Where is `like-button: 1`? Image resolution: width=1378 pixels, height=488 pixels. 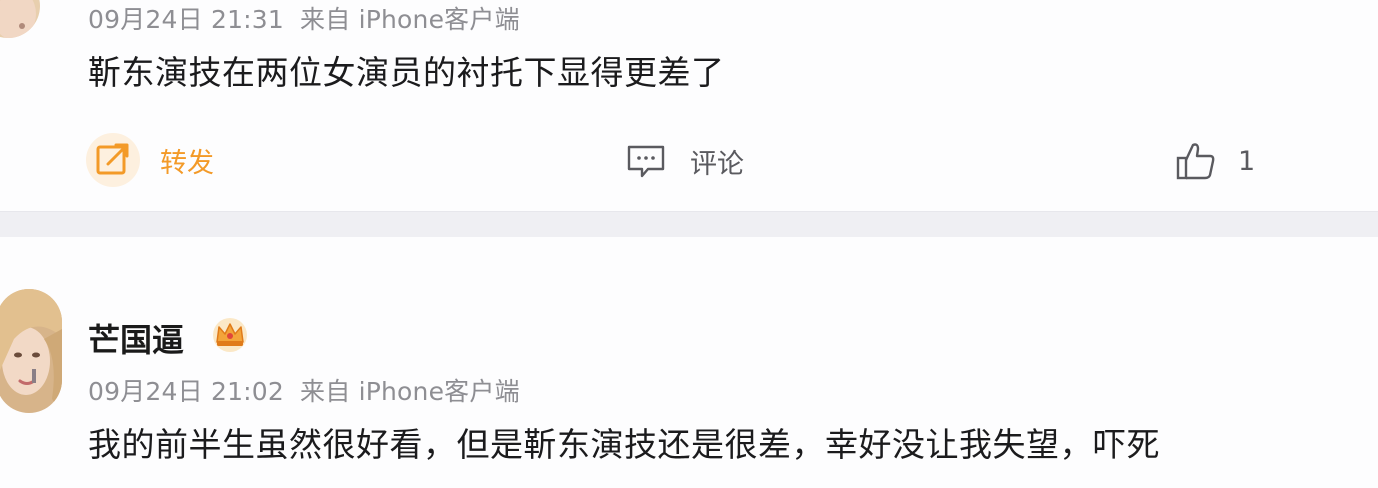 like-button: 1 is located at coordinates (1215, 161).